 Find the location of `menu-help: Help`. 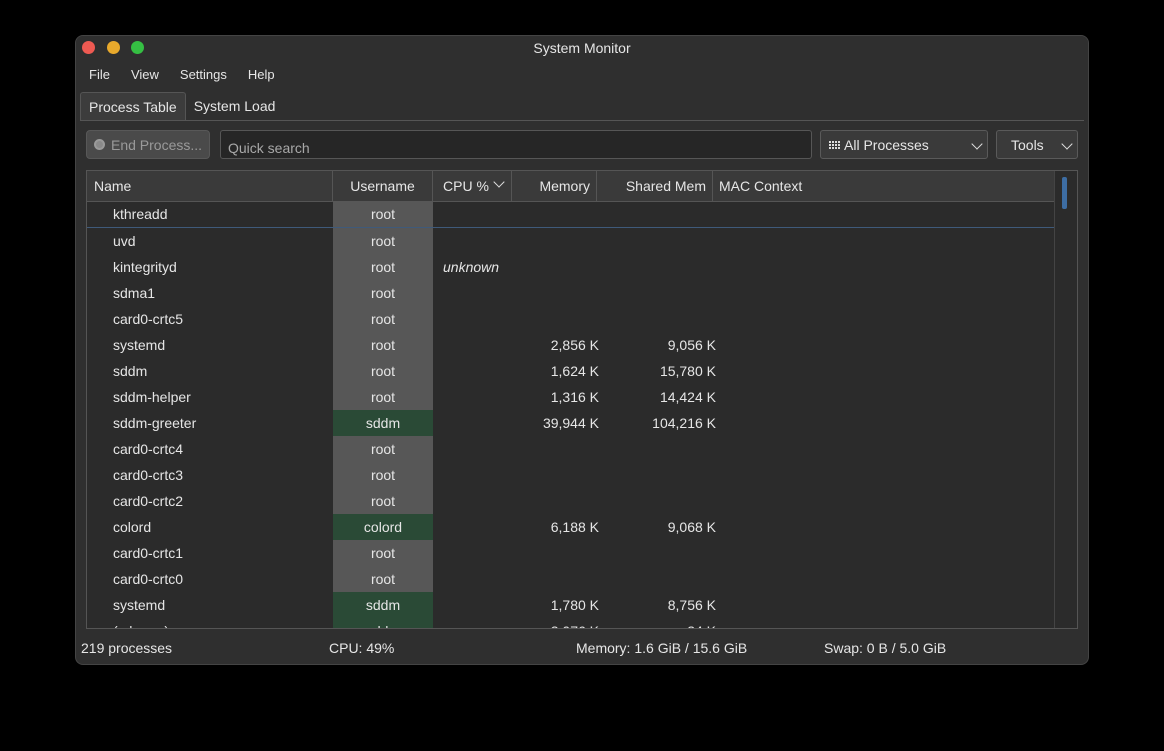

menu-help: Help is located at coordinates (255, 74).